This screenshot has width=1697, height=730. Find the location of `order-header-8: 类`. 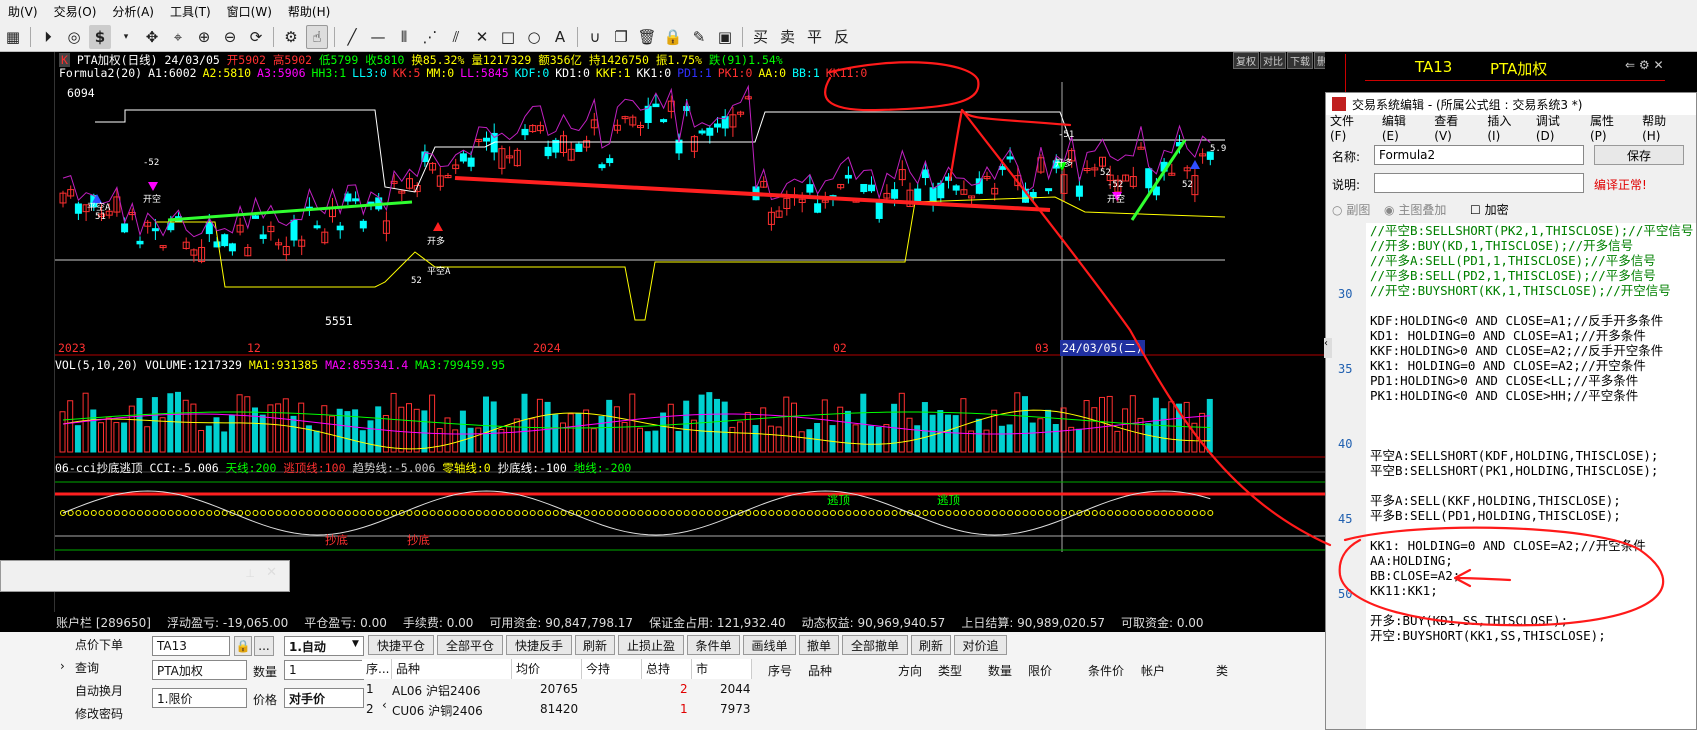

order-header-8: 类 is located at coordinates (1222, 670).